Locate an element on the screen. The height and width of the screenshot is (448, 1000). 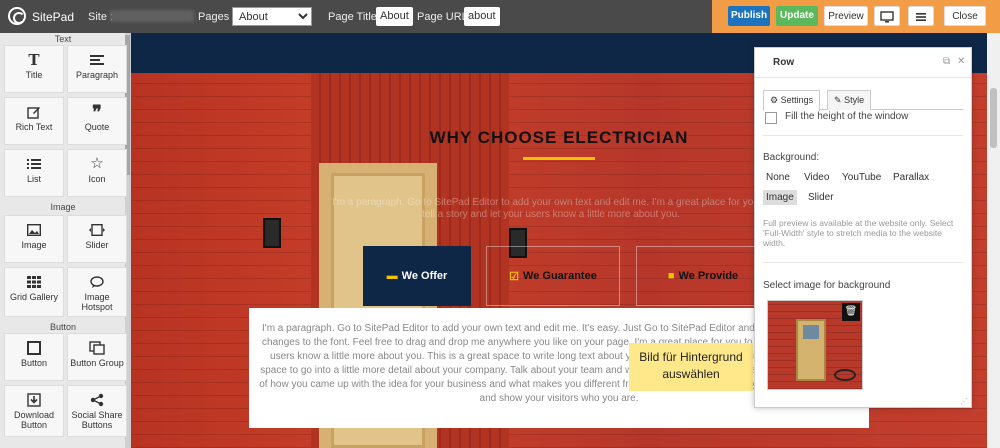
image-icon is located at coordinates (34, 230).